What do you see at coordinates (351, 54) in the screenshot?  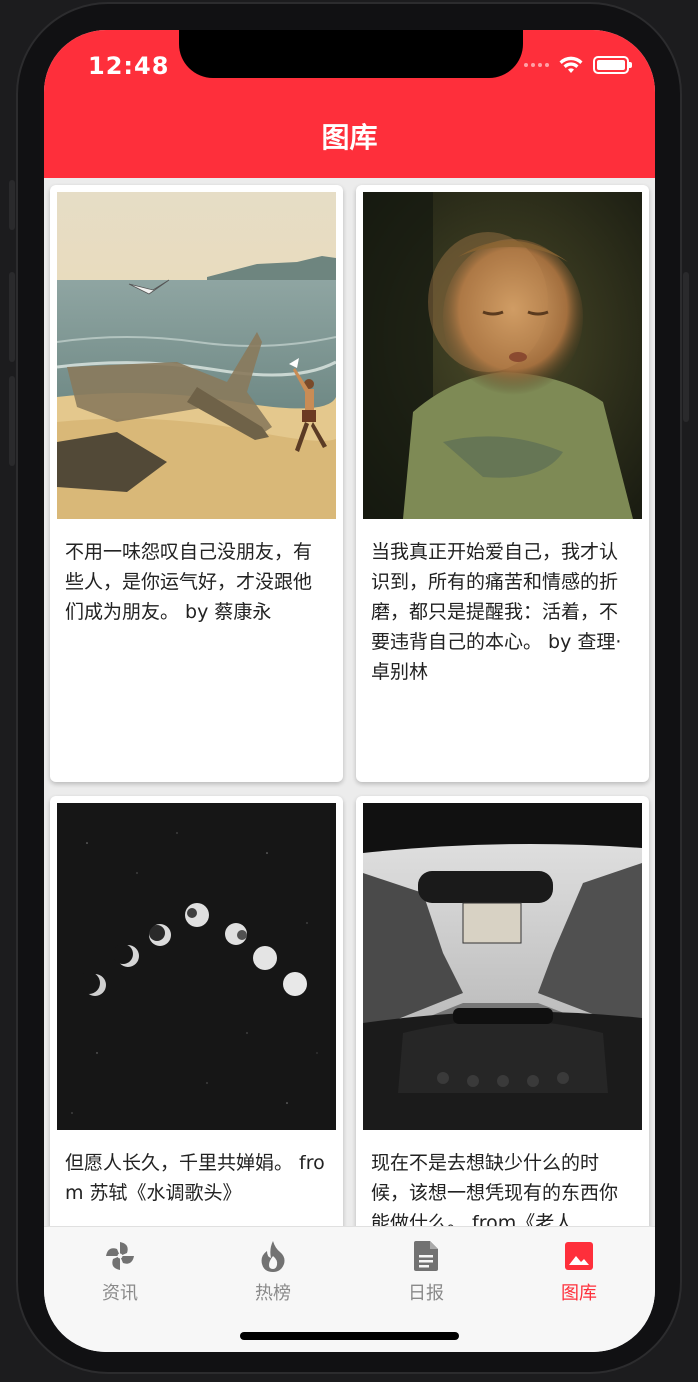 I see `notch` at bounding box center [351, 54].